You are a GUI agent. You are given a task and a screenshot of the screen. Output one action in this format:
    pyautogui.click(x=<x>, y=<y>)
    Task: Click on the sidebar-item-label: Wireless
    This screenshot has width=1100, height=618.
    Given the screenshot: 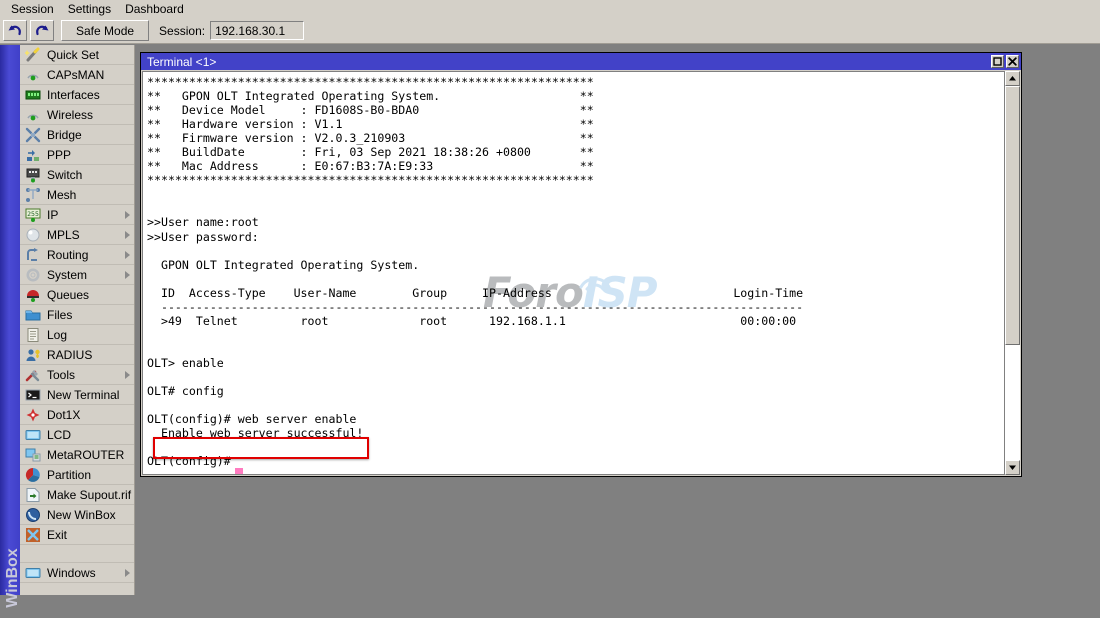 What is the action you would take?
    pyautogui.click(x=70, y=114)
    